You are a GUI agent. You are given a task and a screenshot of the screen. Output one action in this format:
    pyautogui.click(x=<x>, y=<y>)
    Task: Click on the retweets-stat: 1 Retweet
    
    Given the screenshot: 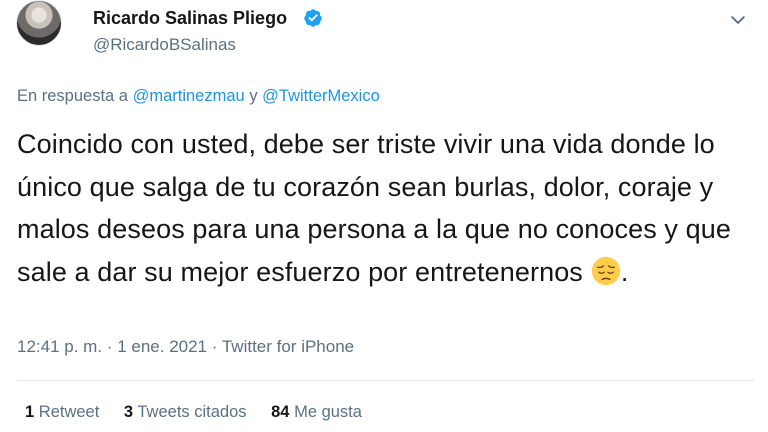 What is the action you would take?
    pyautogui.click(x=62, y=412)
    